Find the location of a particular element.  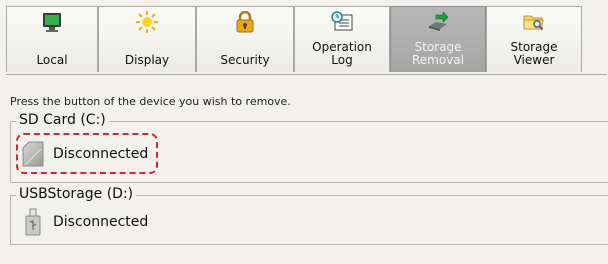

sd-card-remove-button: Disconnected is located at coordinates (85, 154).